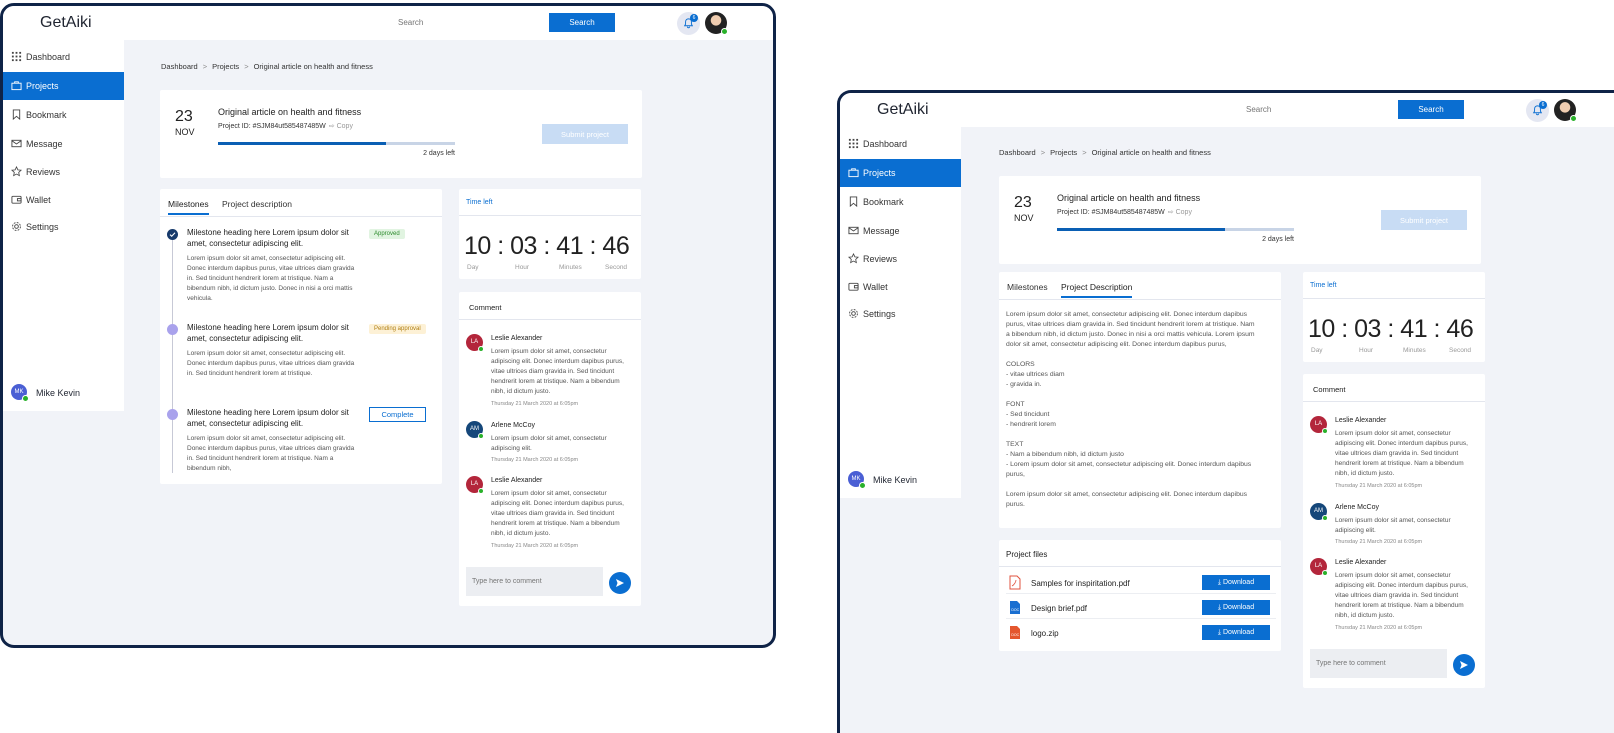 This screenshot has height=733, width=1614. What do you see at coordinates (853, 258) in the screenshot?
I see `star-icon` at bounding box center [853, 258].